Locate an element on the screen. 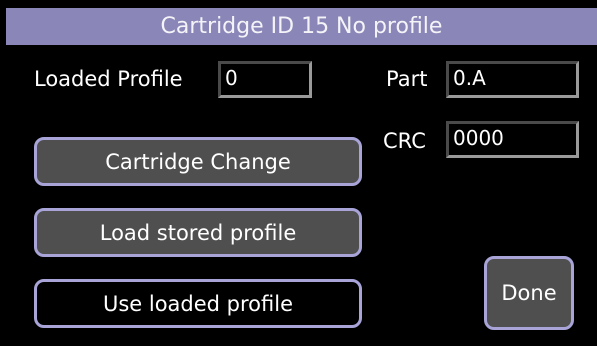 The image size is (597, 346). part-label: Part is located at coordinates (407, 79).